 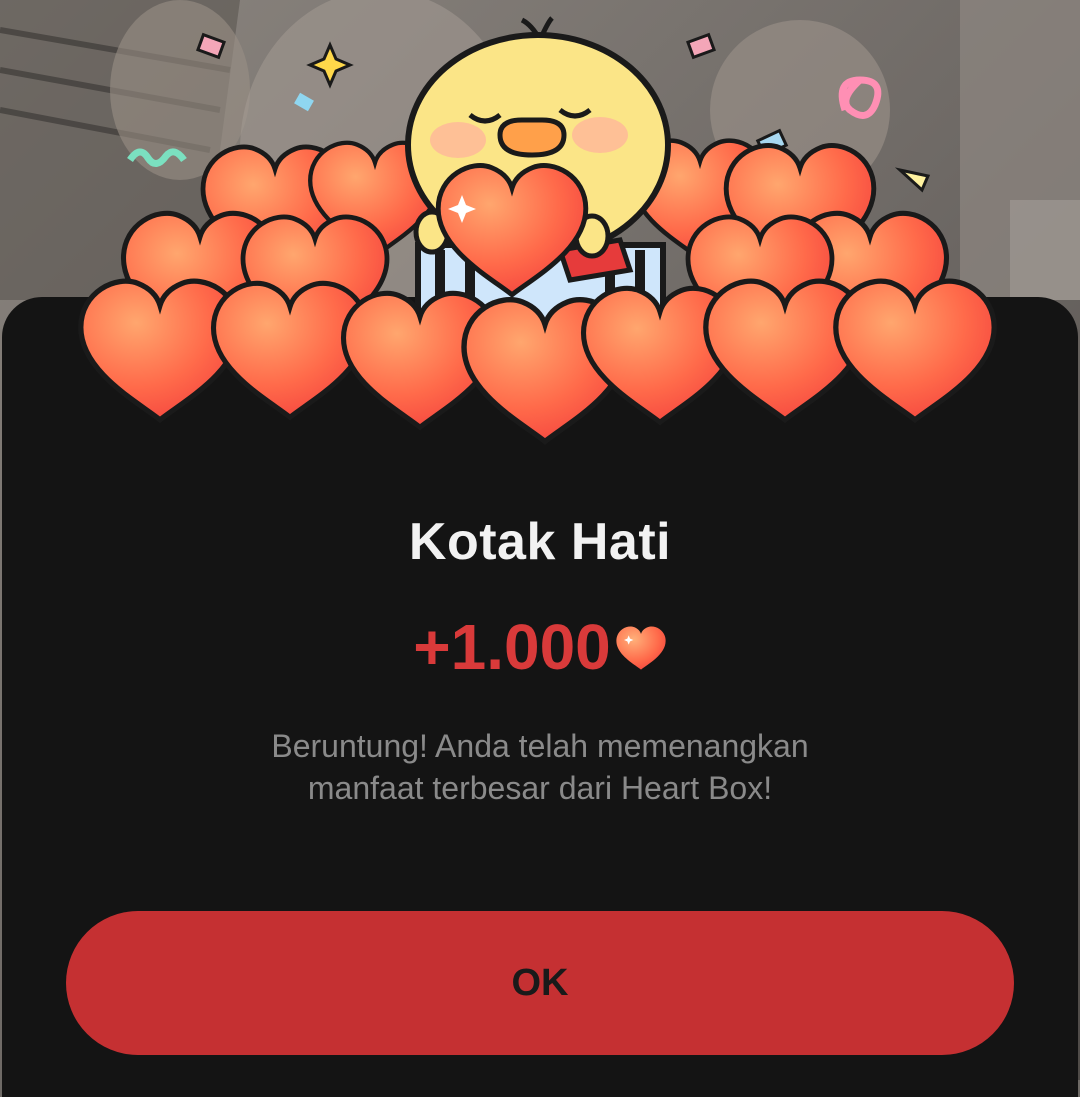 What do you see at coordinates (512, 647) in the screenshot?
I see `reward-amount: +1.000` at bounding box center [512, 647].